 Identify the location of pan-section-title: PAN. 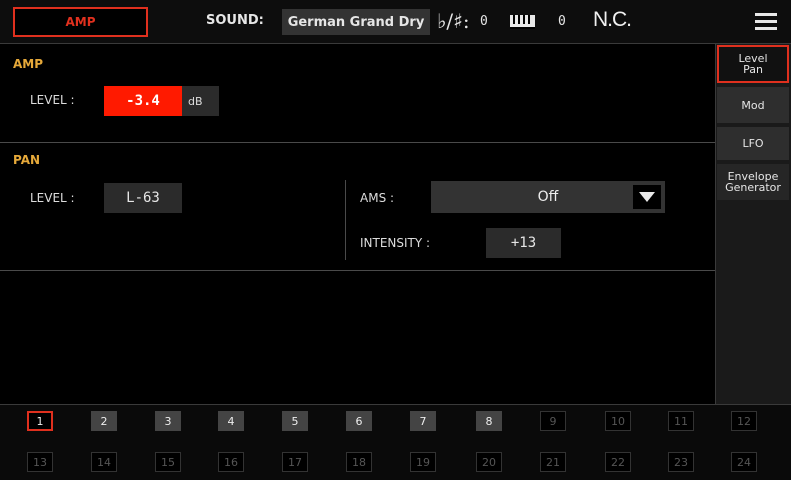
(27, 160).